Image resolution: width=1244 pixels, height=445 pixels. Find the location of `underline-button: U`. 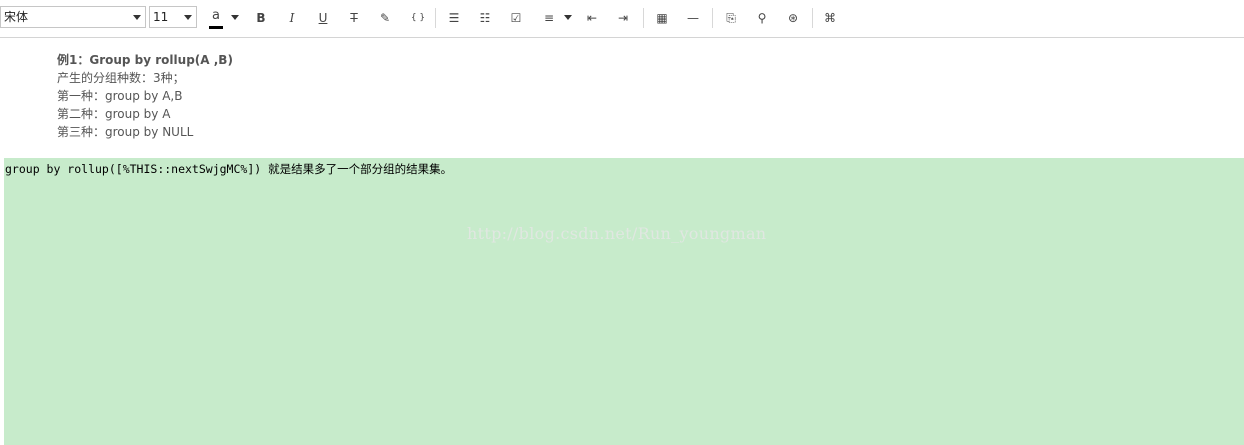

underline-button: U is located at coordinates (323, 18).